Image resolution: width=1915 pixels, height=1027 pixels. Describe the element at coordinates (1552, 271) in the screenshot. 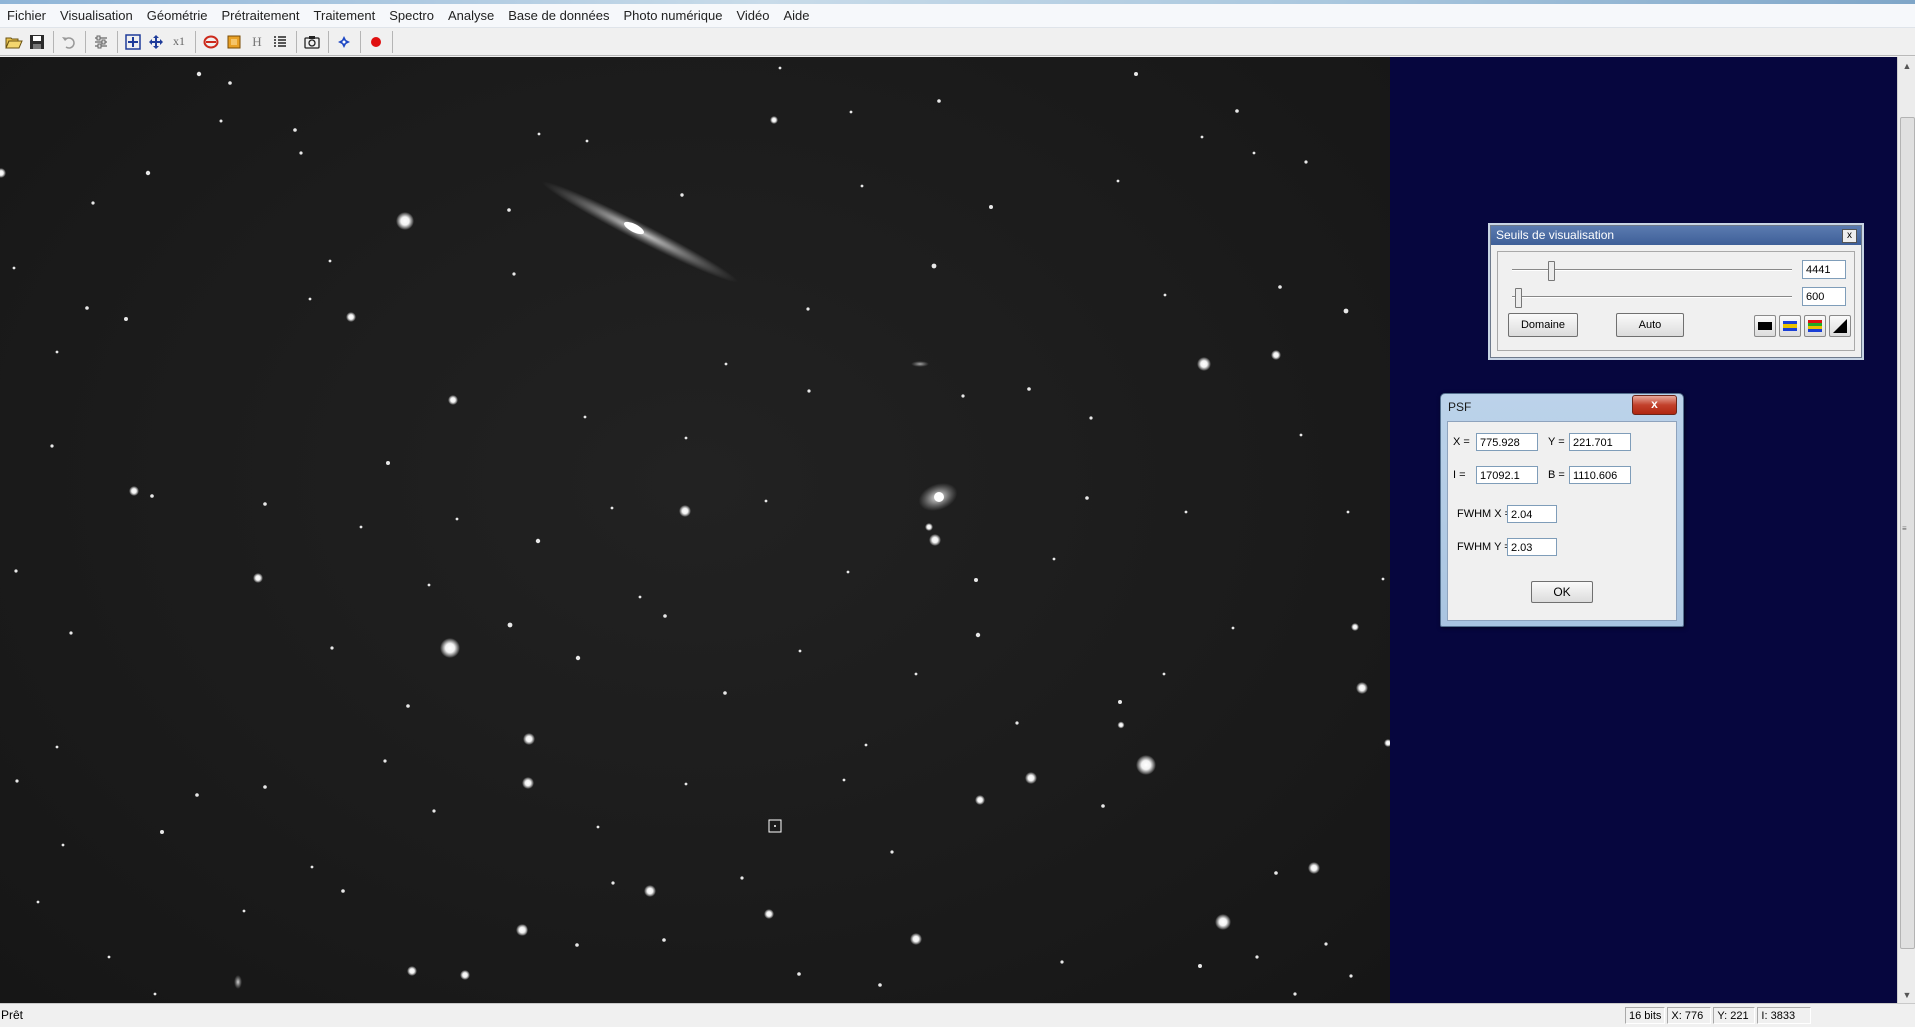

I see `high-threshold-slider` at that location.